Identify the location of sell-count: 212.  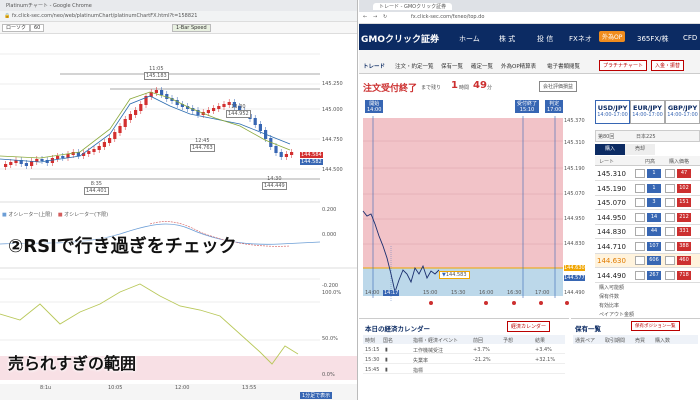
(684, 217).